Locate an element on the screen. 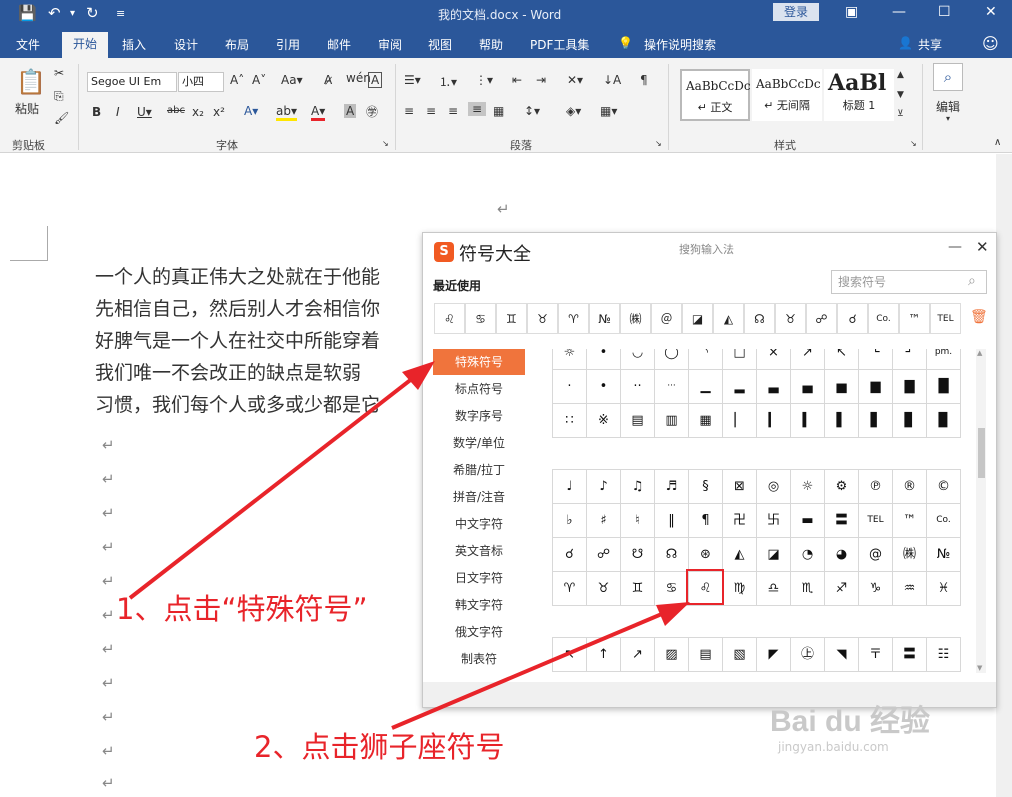  arrow-2-head is located at coordinates (673, 614).